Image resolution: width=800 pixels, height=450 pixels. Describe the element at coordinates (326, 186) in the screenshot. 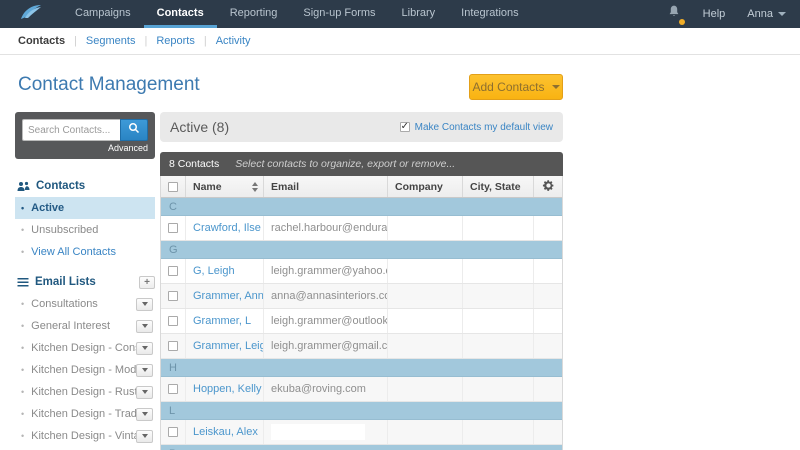

I see `column-header-email: Email` at that location.